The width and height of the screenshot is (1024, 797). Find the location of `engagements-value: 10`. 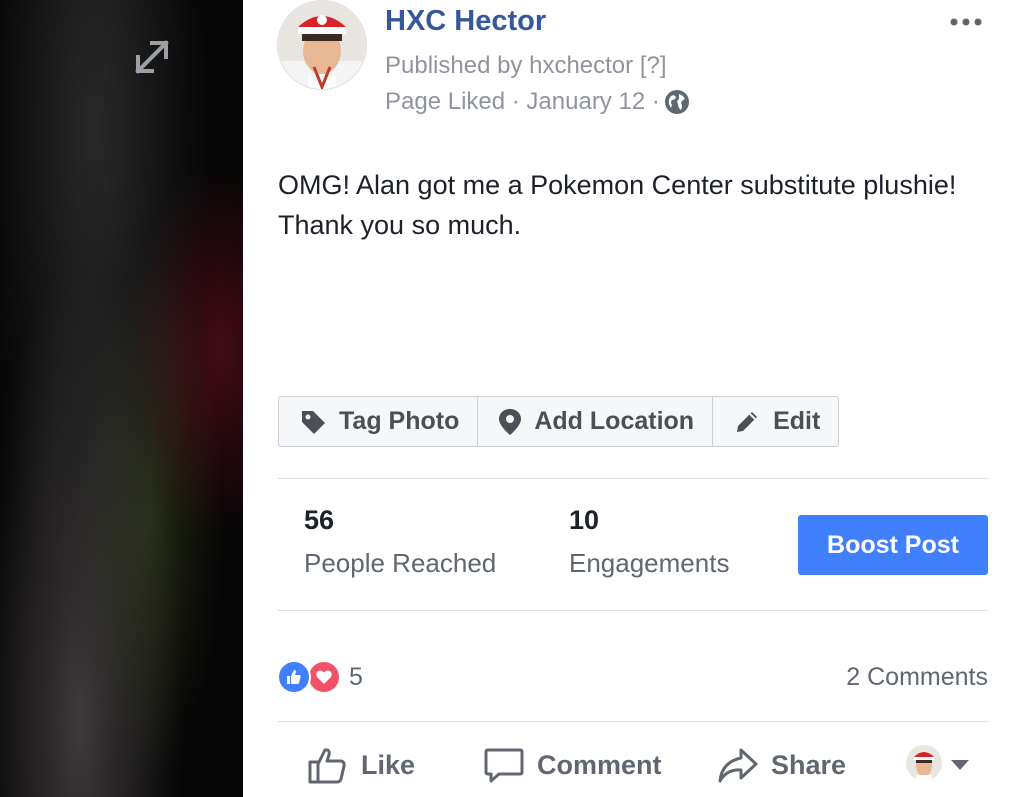

engagements-value: 10 is located at coordinates (584, 520).